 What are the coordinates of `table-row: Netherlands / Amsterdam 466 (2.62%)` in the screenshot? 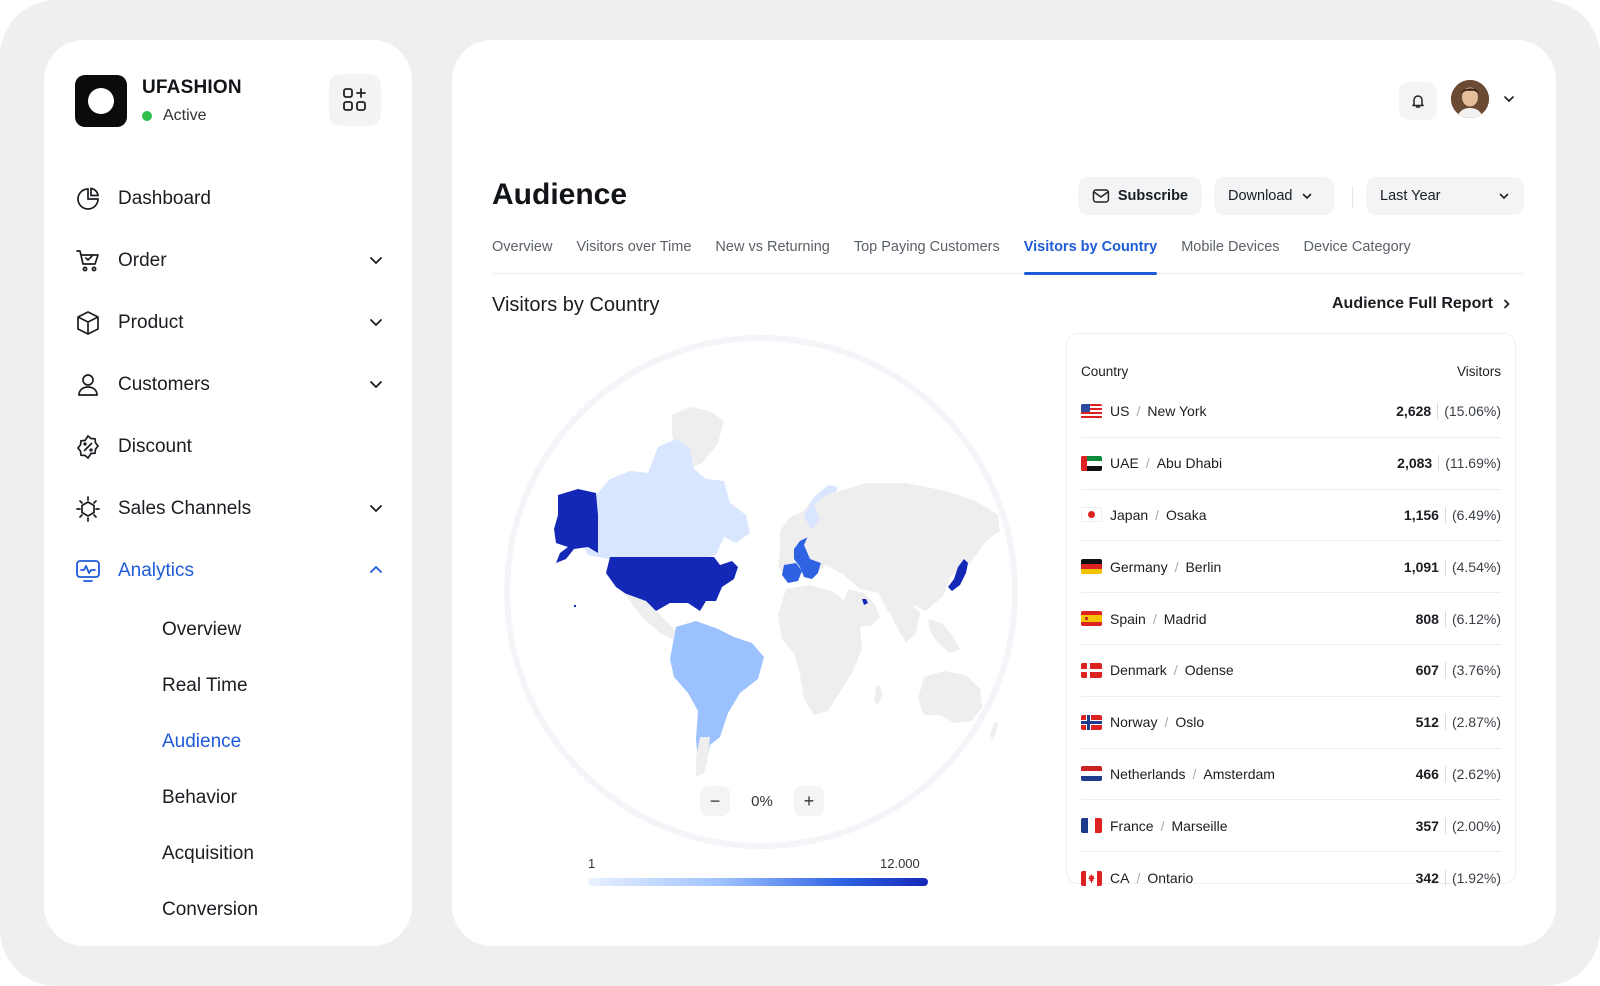 It's located at (1291, 775).